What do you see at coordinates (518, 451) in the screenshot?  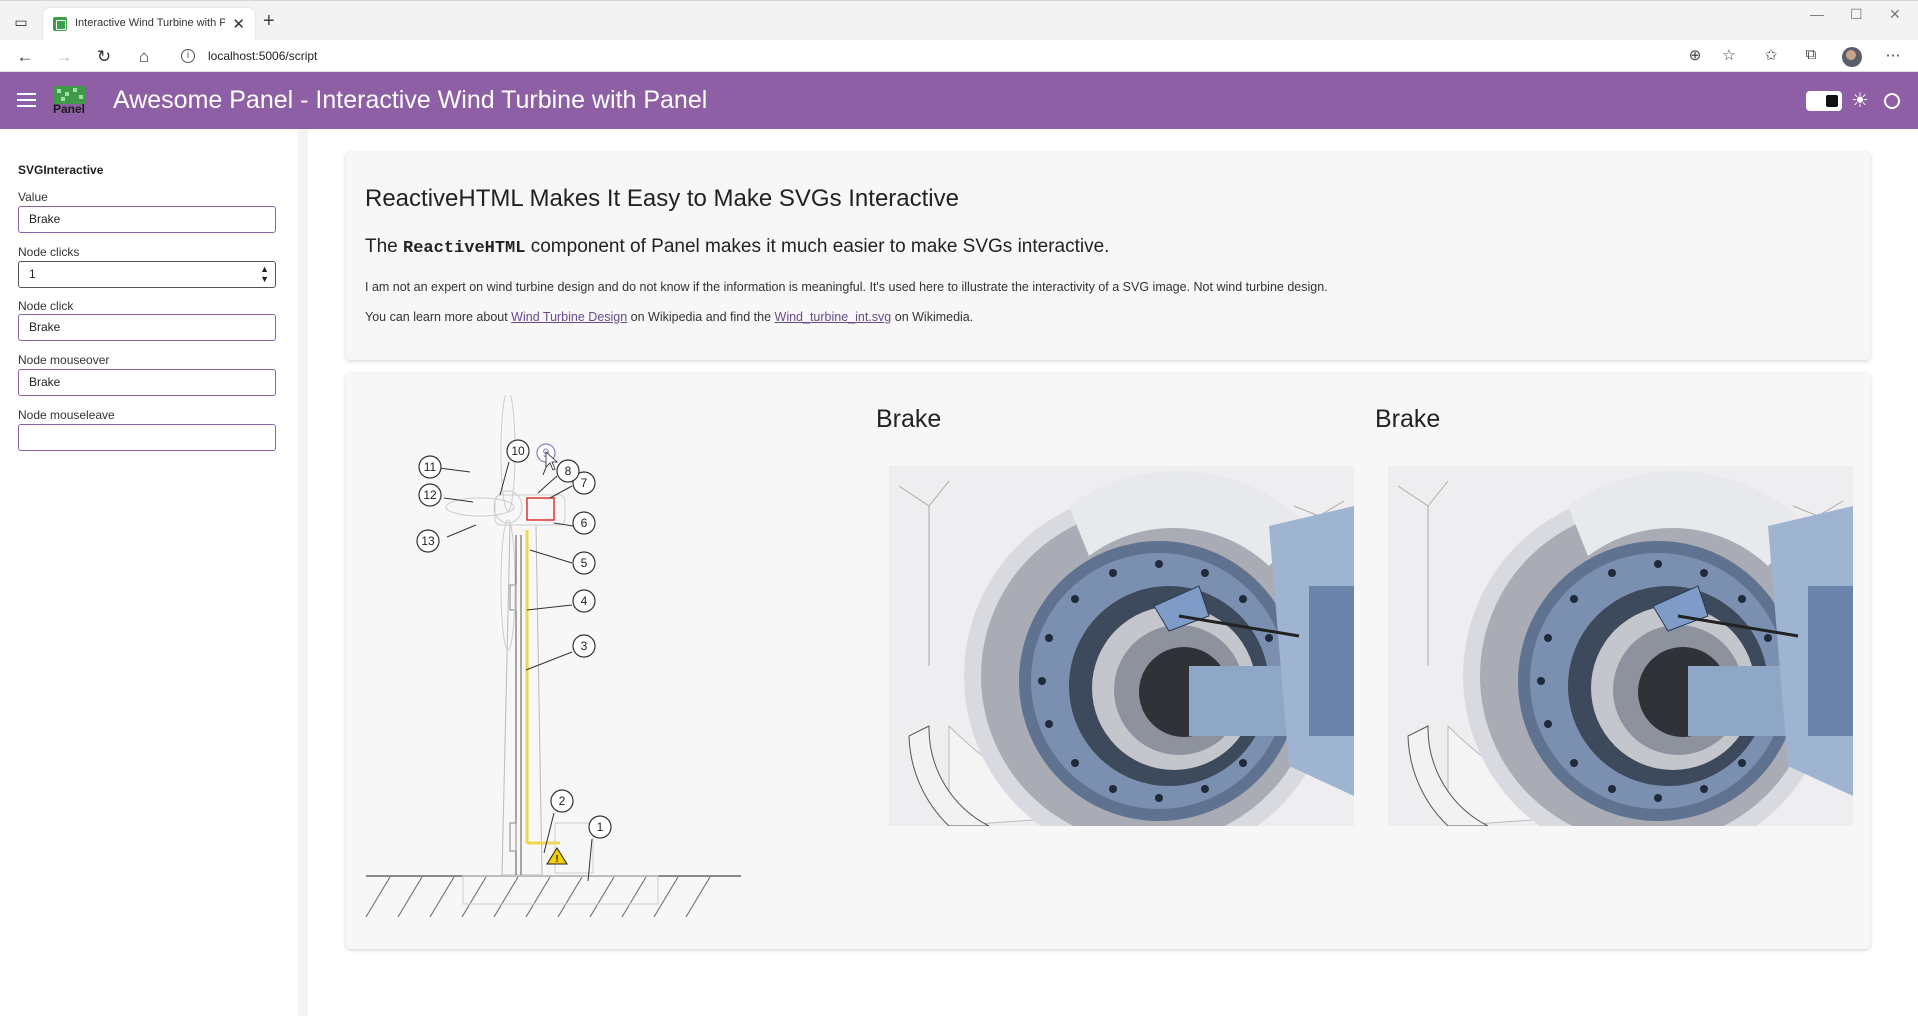 I see `diagram-label: 10` at bounding box center [518, 451].